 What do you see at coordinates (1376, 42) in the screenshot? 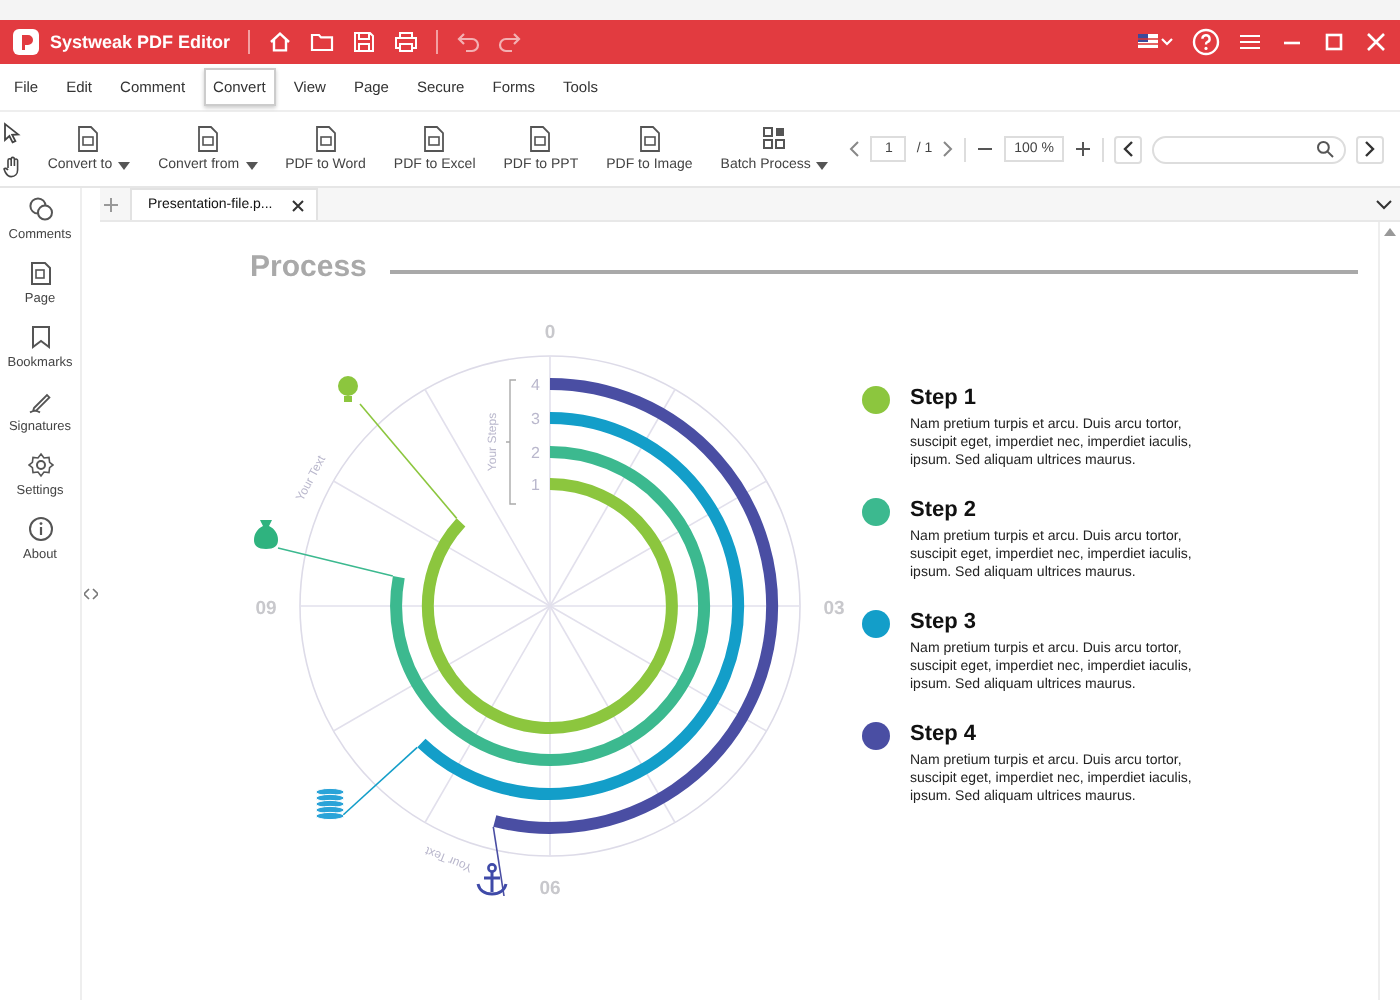
I see `close-icon` at bounding box center [1376, 42].